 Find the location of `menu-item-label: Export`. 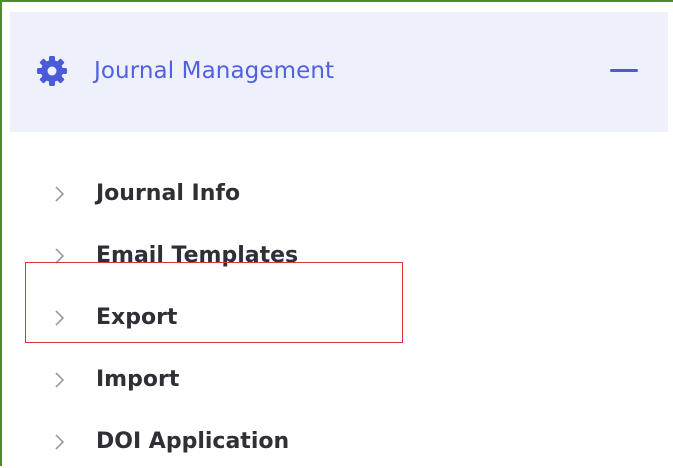

menu-item-label: Export is located at coordinates (137, 317).